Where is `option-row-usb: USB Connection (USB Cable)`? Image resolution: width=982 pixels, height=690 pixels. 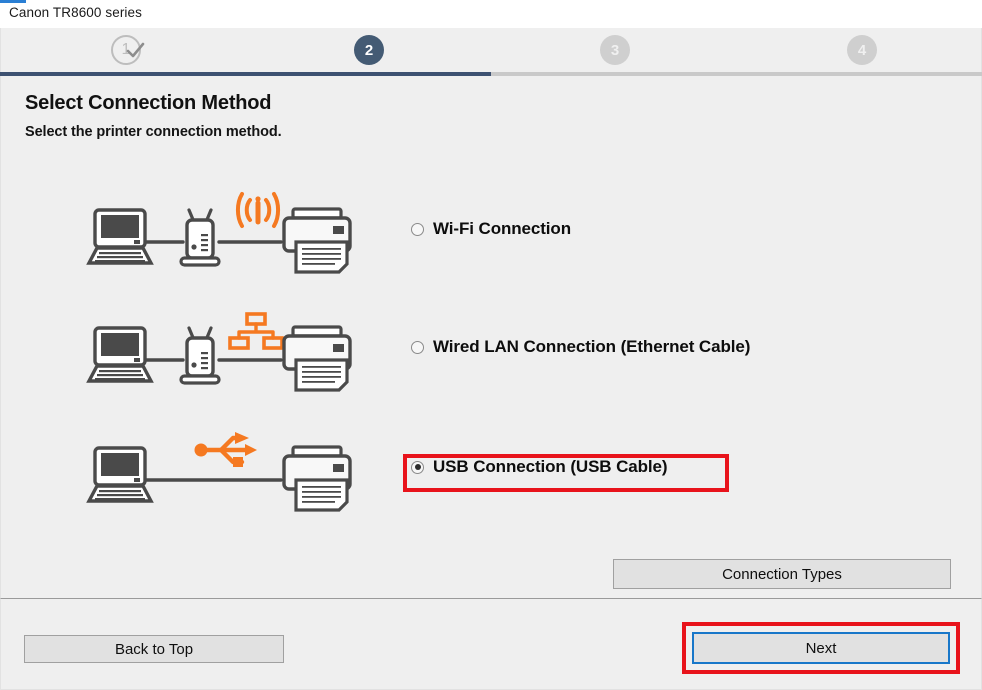
option-row-usb: USB Connection (USB Cable) is located at coordinates (491, 473).